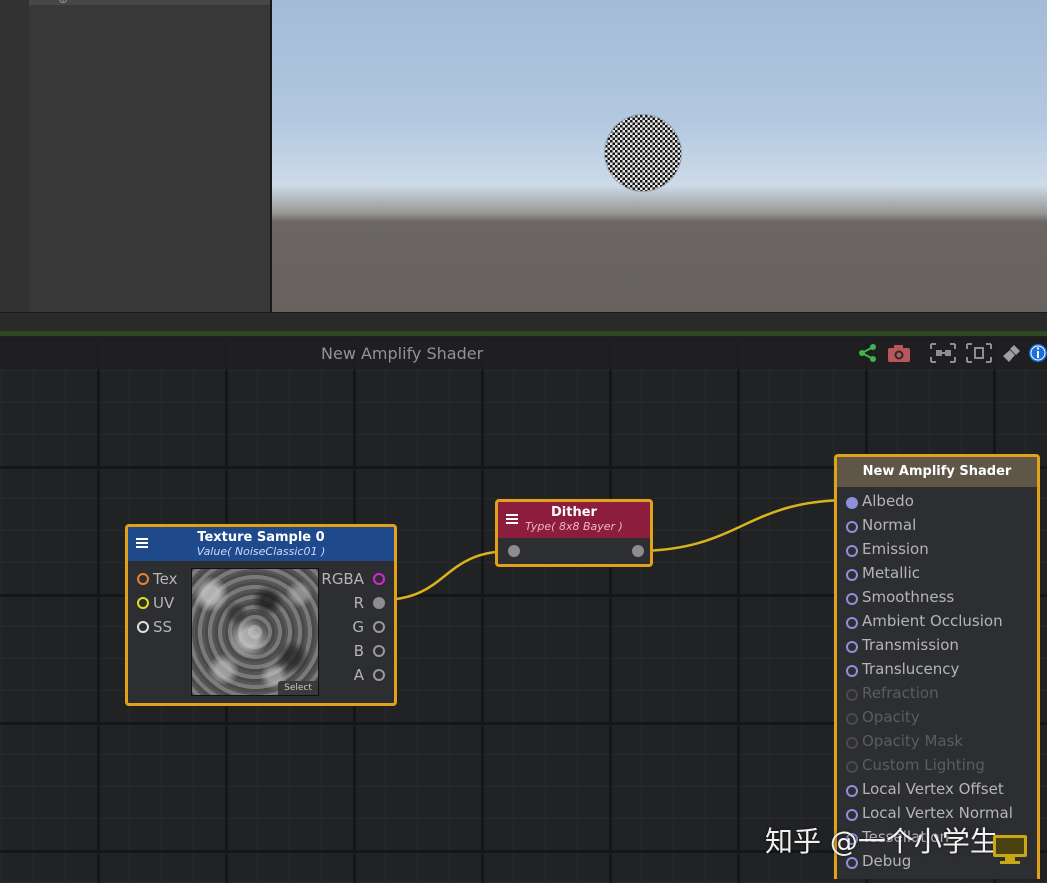  I want to click on input-port-metallic, so click(852, 575).